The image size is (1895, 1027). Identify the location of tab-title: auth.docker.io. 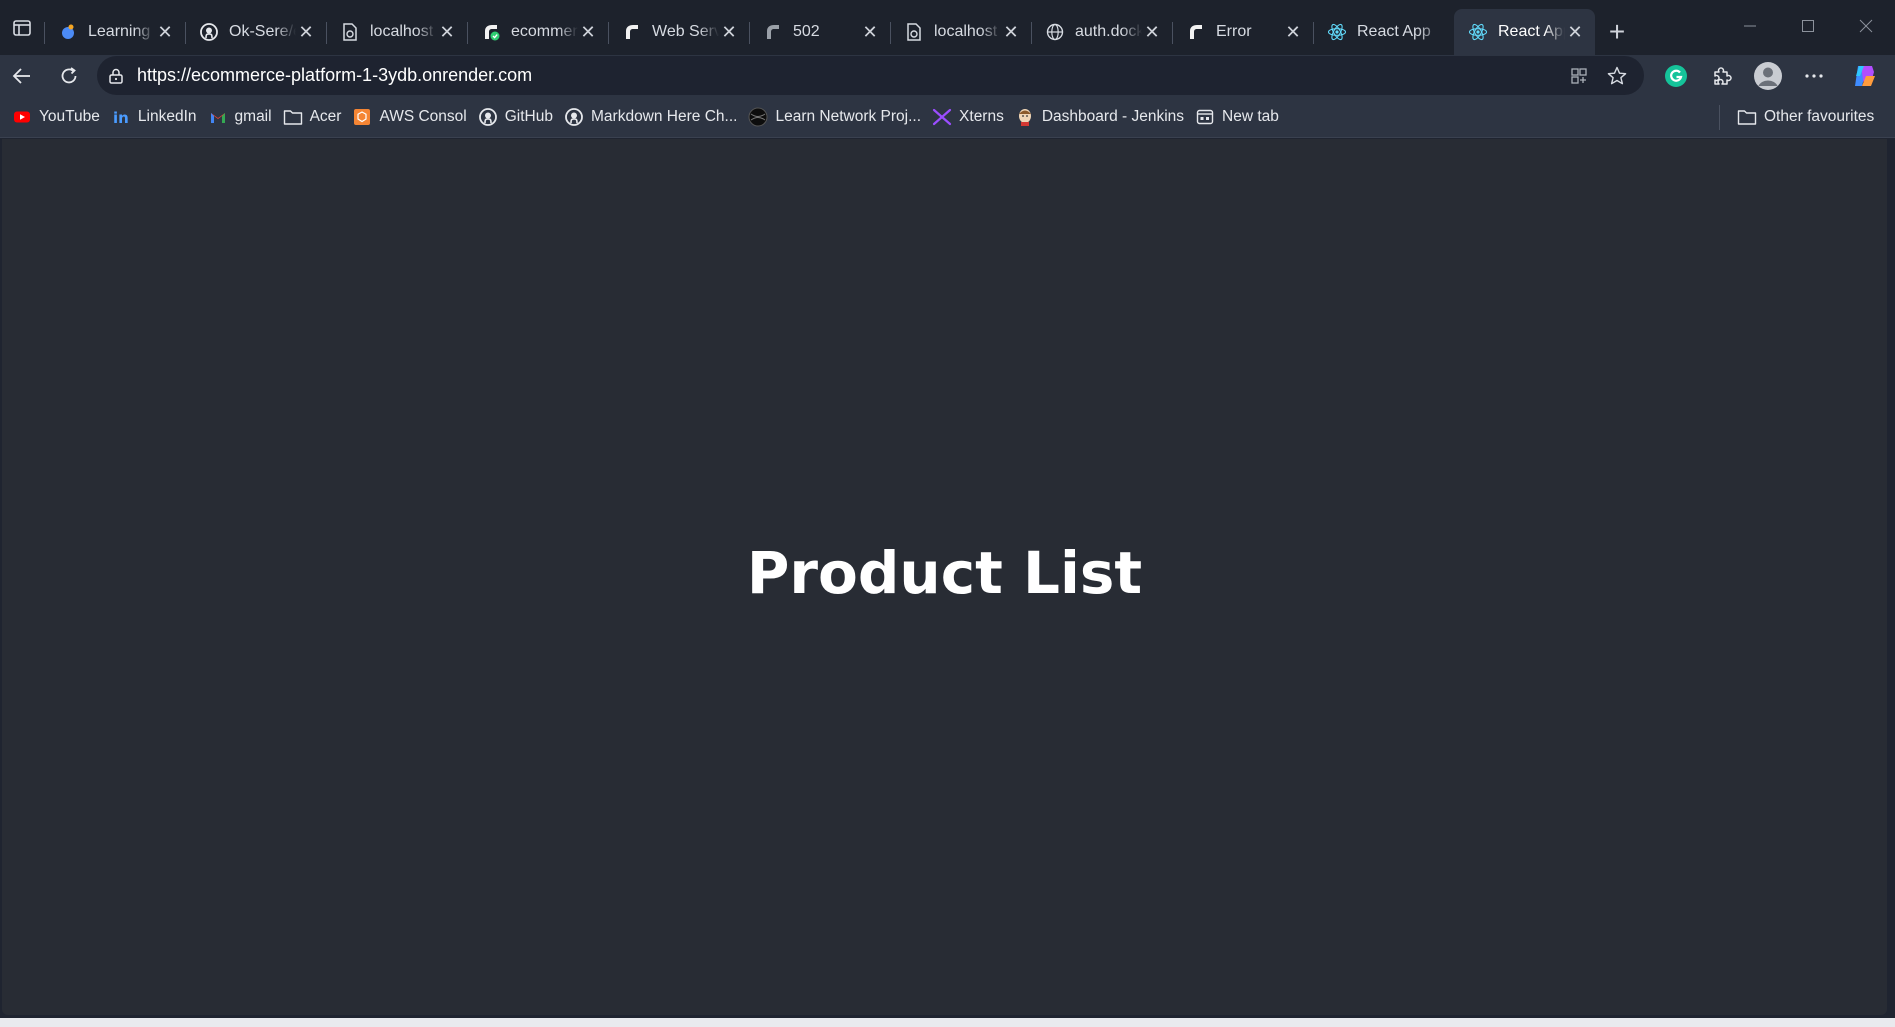
(1108, 31).